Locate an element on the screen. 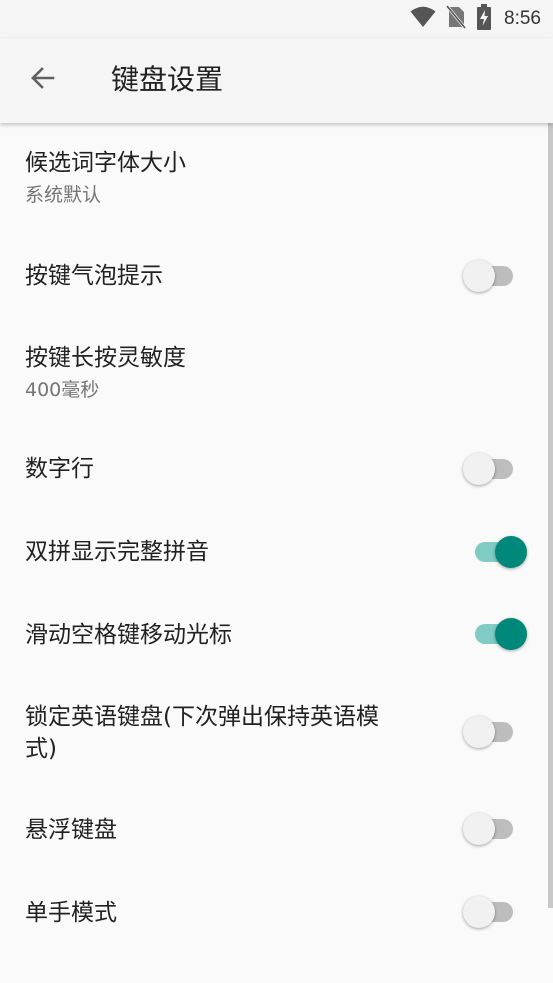 The image size is (553, 983). setting-title: 单手模式 is located at coordinates (71, 913).